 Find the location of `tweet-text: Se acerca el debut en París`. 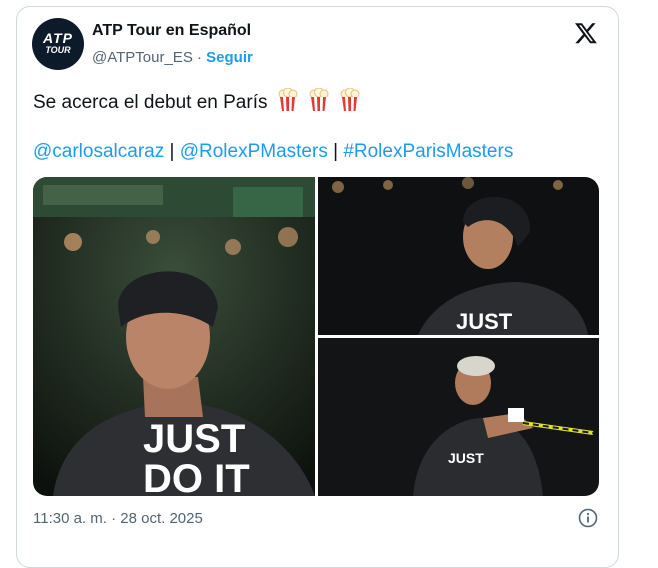

tweet-text: Se acerca el debut en París is located at coordinates (197, 101).